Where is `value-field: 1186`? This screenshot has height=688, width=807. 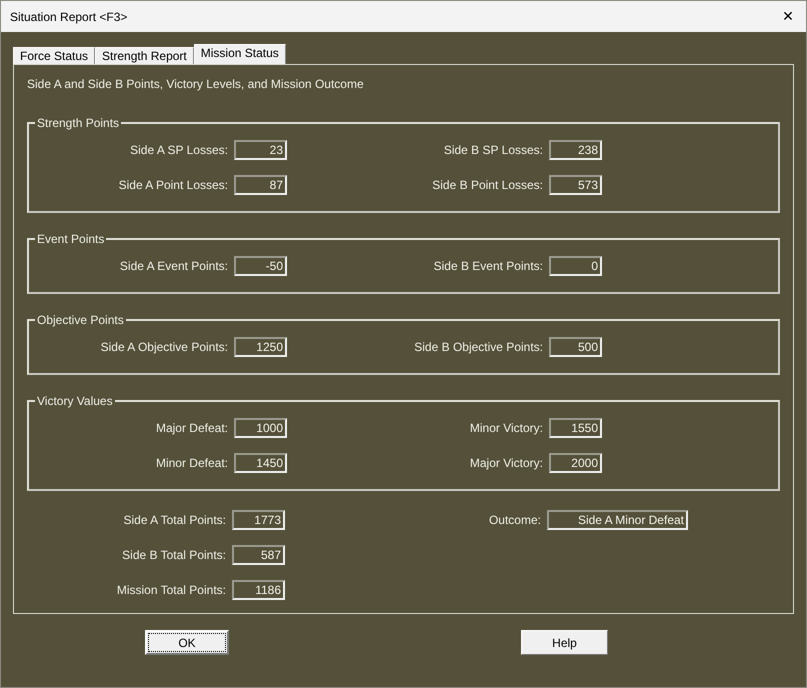
value-field: 1186 is located at coordinates (258, 590).